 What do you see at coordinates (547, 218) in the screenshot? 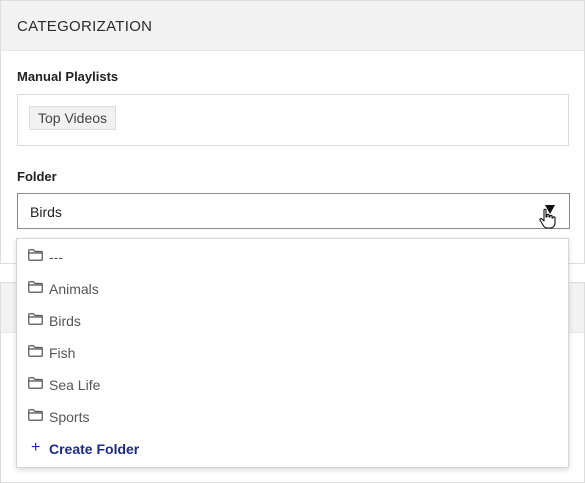
I see `hand-cursor-icon` at bounding box center [547, 218].